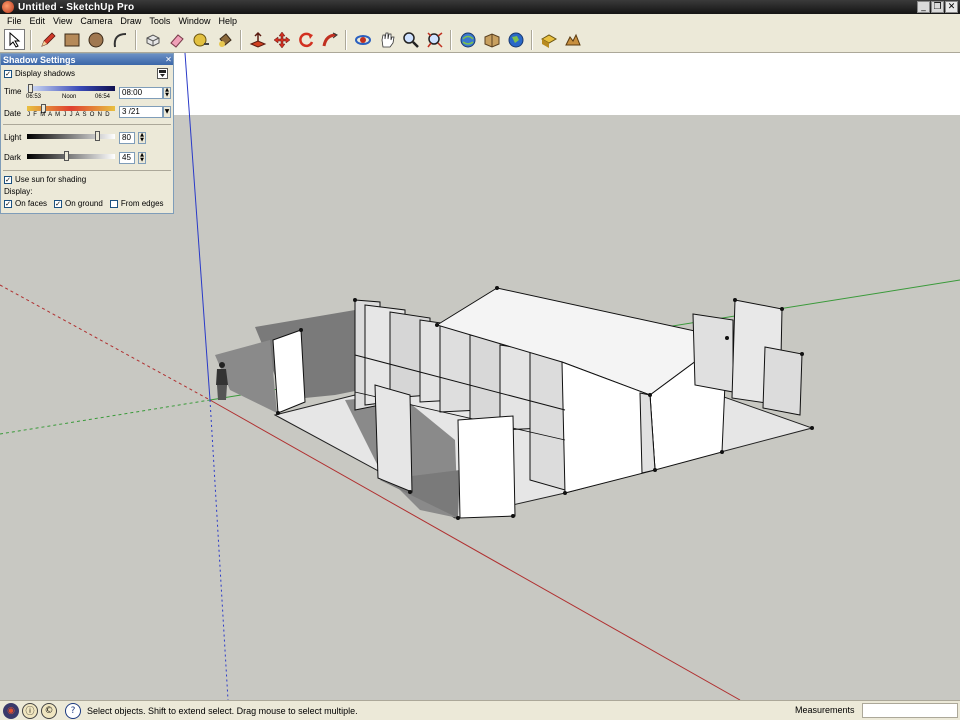 This screenshot has height=720, width=960. Describe the element at coordinates (62, 21) in the screenshot. I see `menu-view: View` at that location.